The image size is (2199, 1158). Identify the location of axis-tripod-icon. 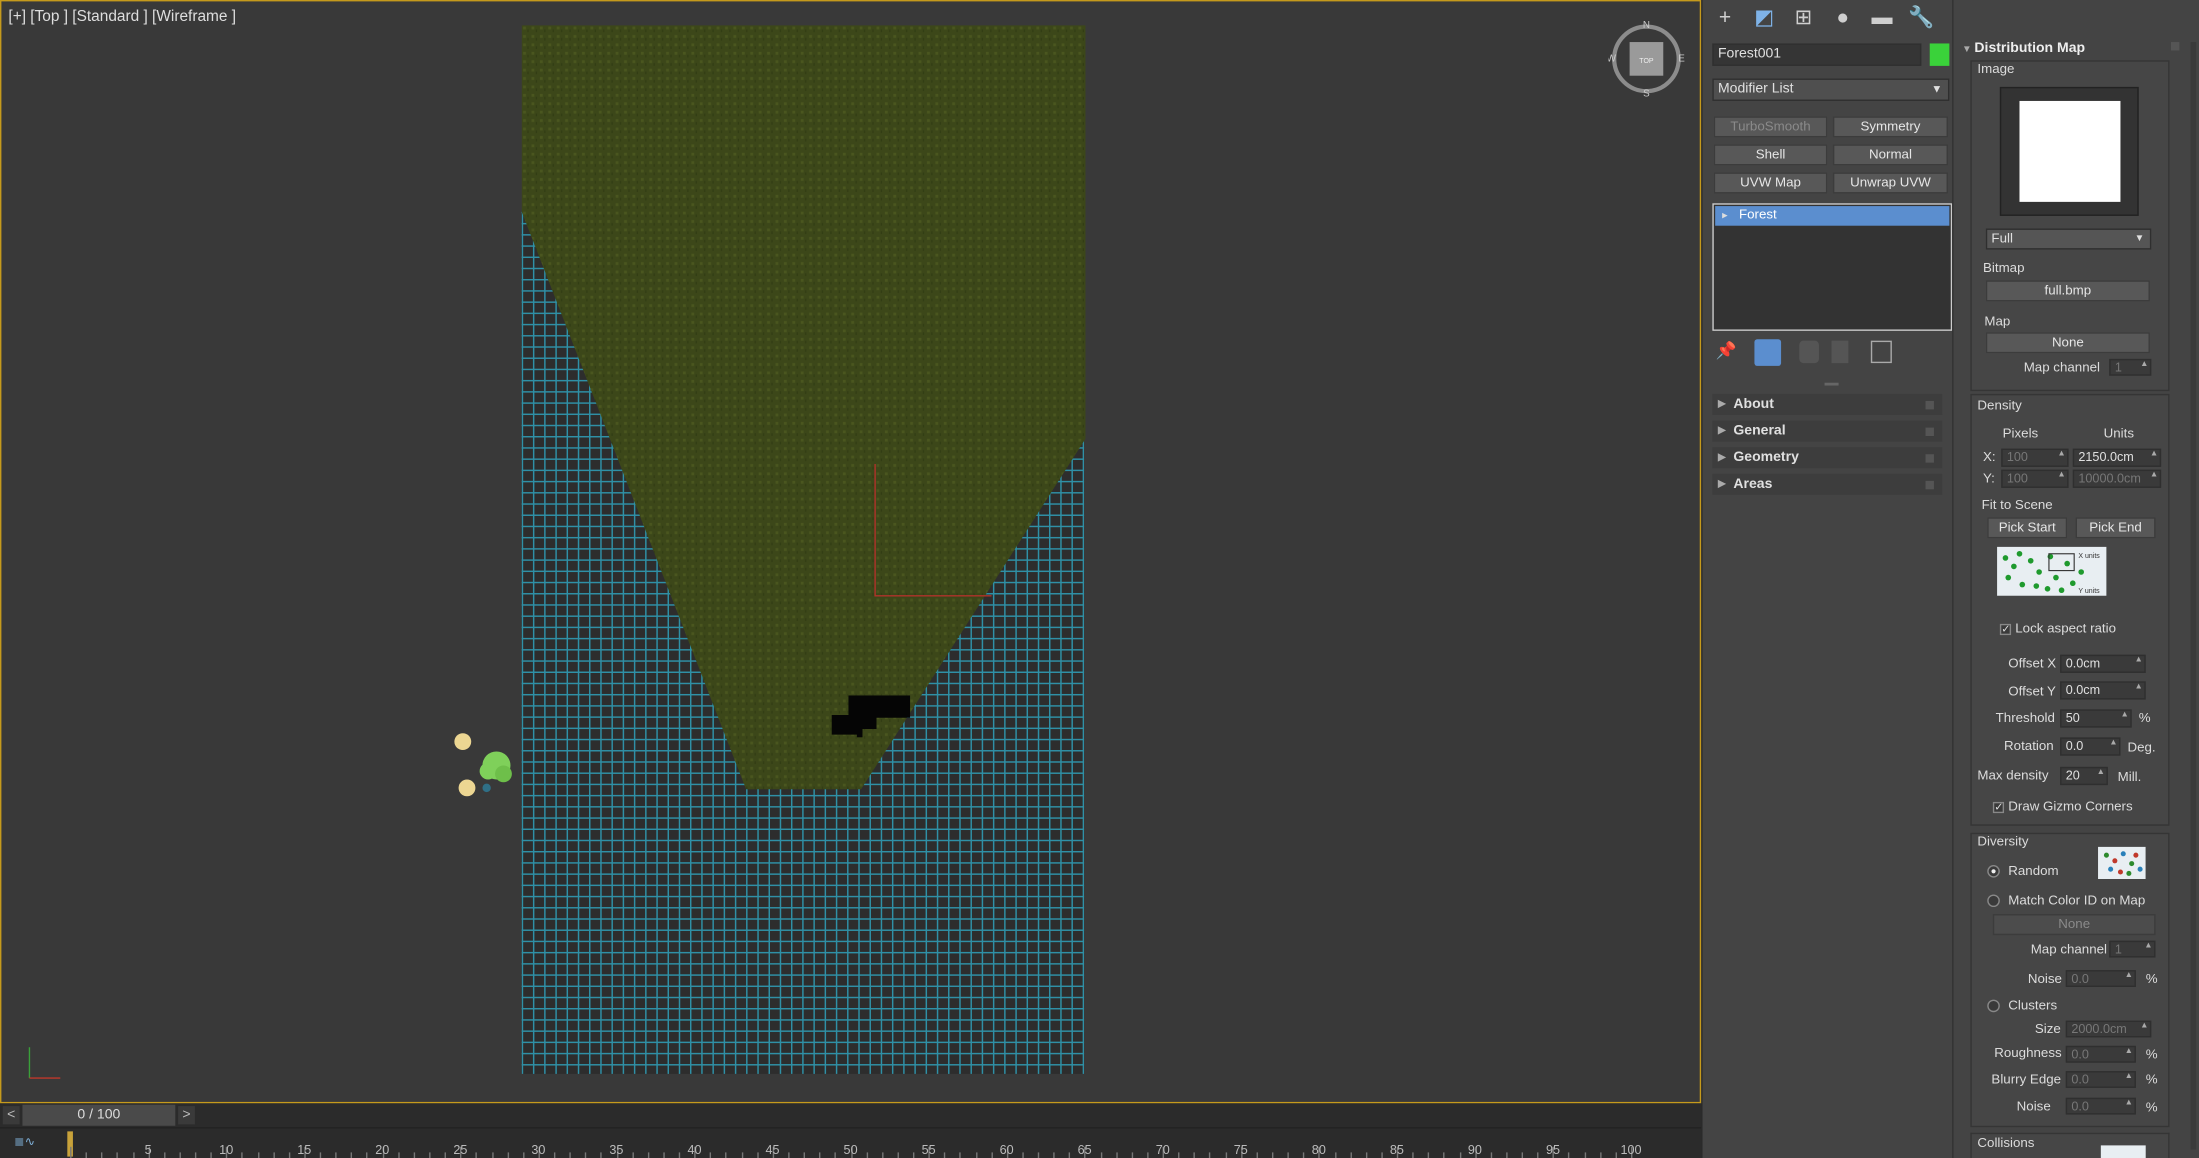
(44, 1063).